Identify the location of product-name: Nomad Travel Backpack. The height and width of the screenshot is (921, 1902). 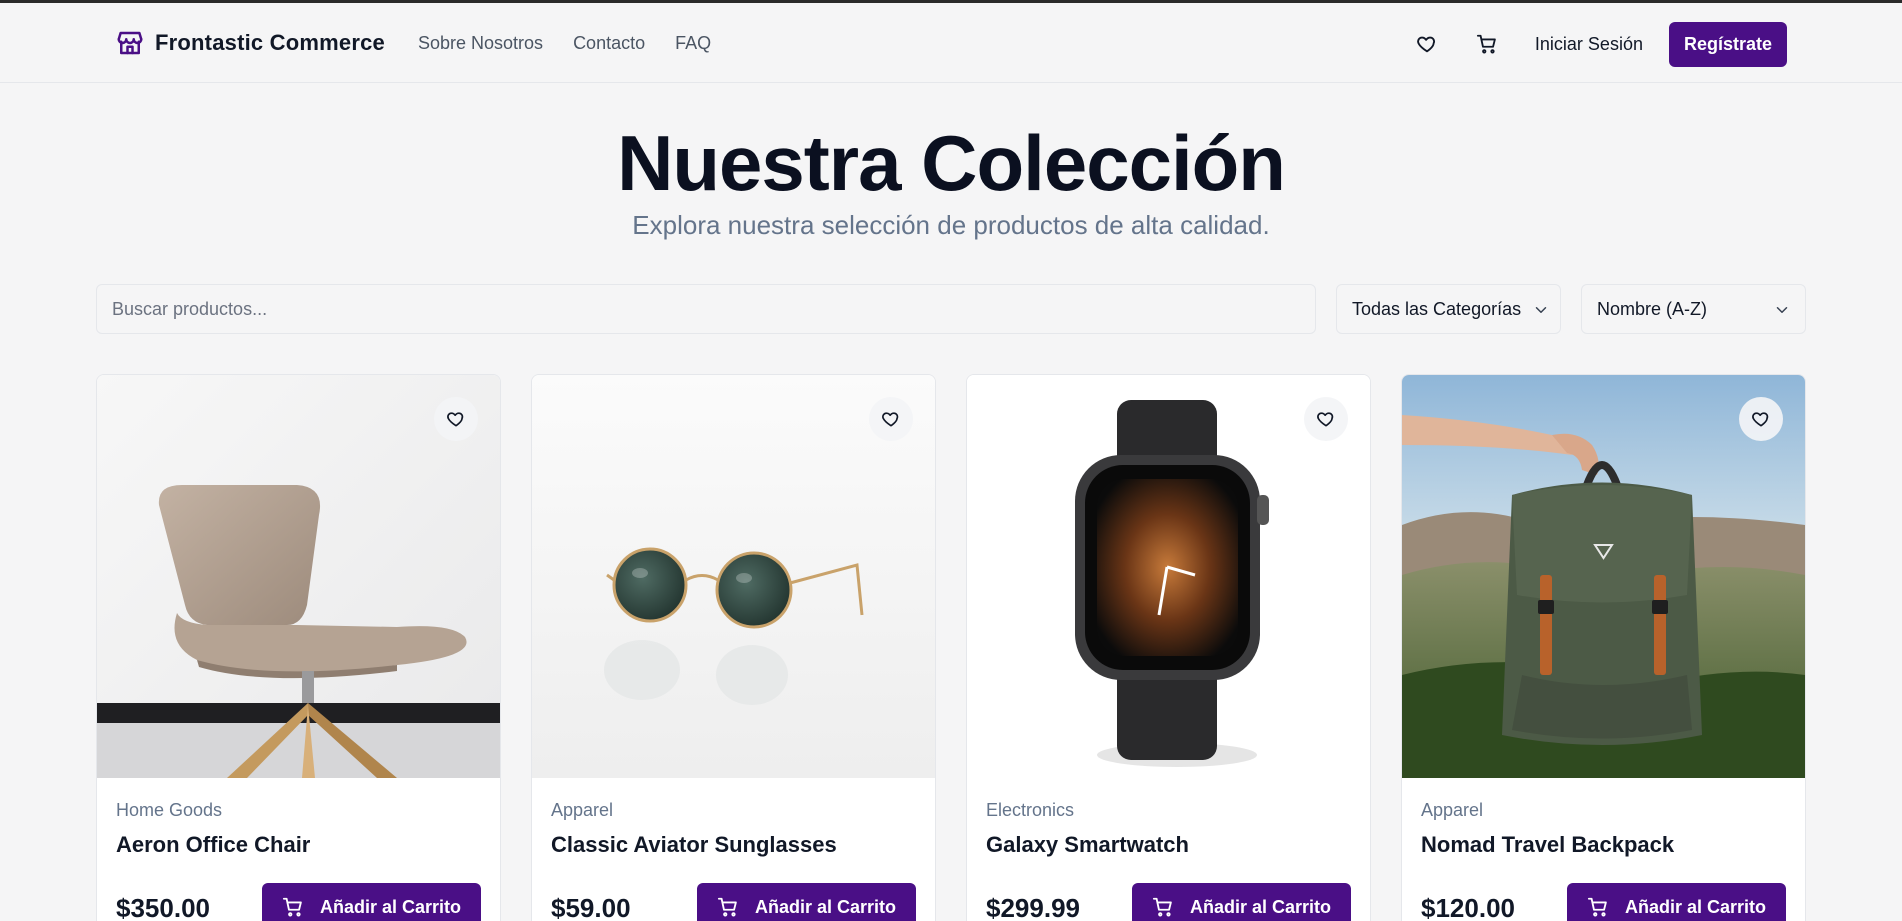
(1547, 845).